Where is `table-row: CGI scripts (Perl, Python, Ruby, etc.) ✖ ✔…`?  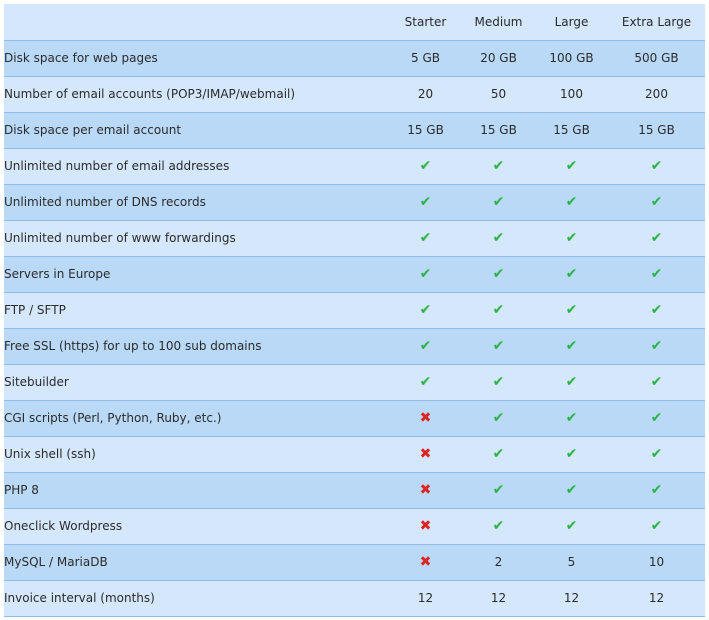
table-row: CGI scripts (Perl, Python, Ruby, etc.) ✖ ✔… is located at coordinates (354, 418).